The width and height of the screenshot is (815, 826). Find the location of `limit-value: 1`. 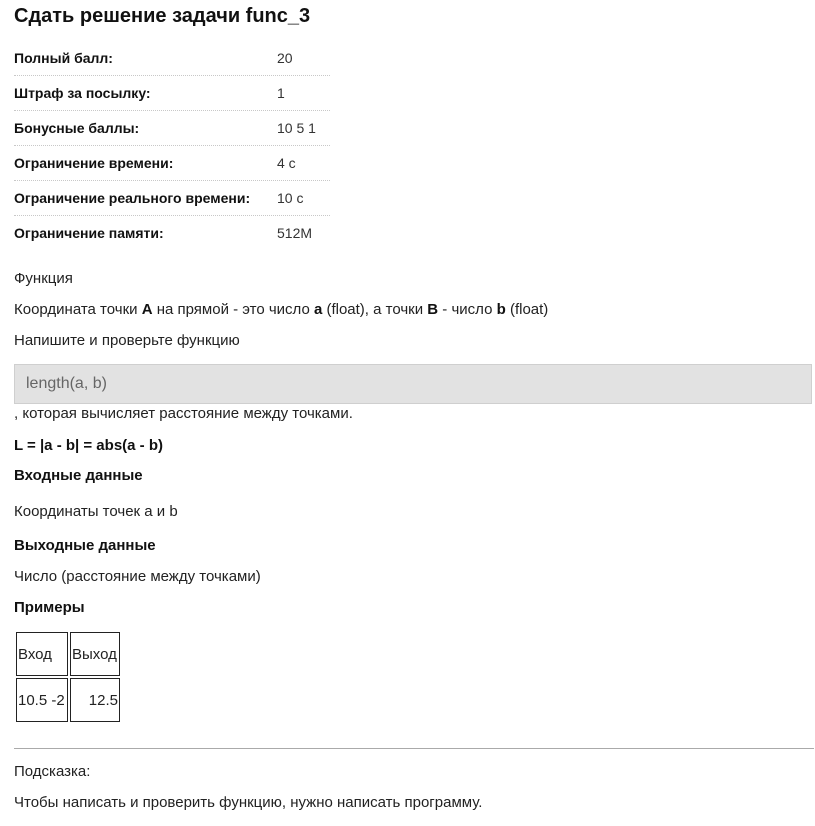

limit-value: 1 is located at coordinates (281, 93).